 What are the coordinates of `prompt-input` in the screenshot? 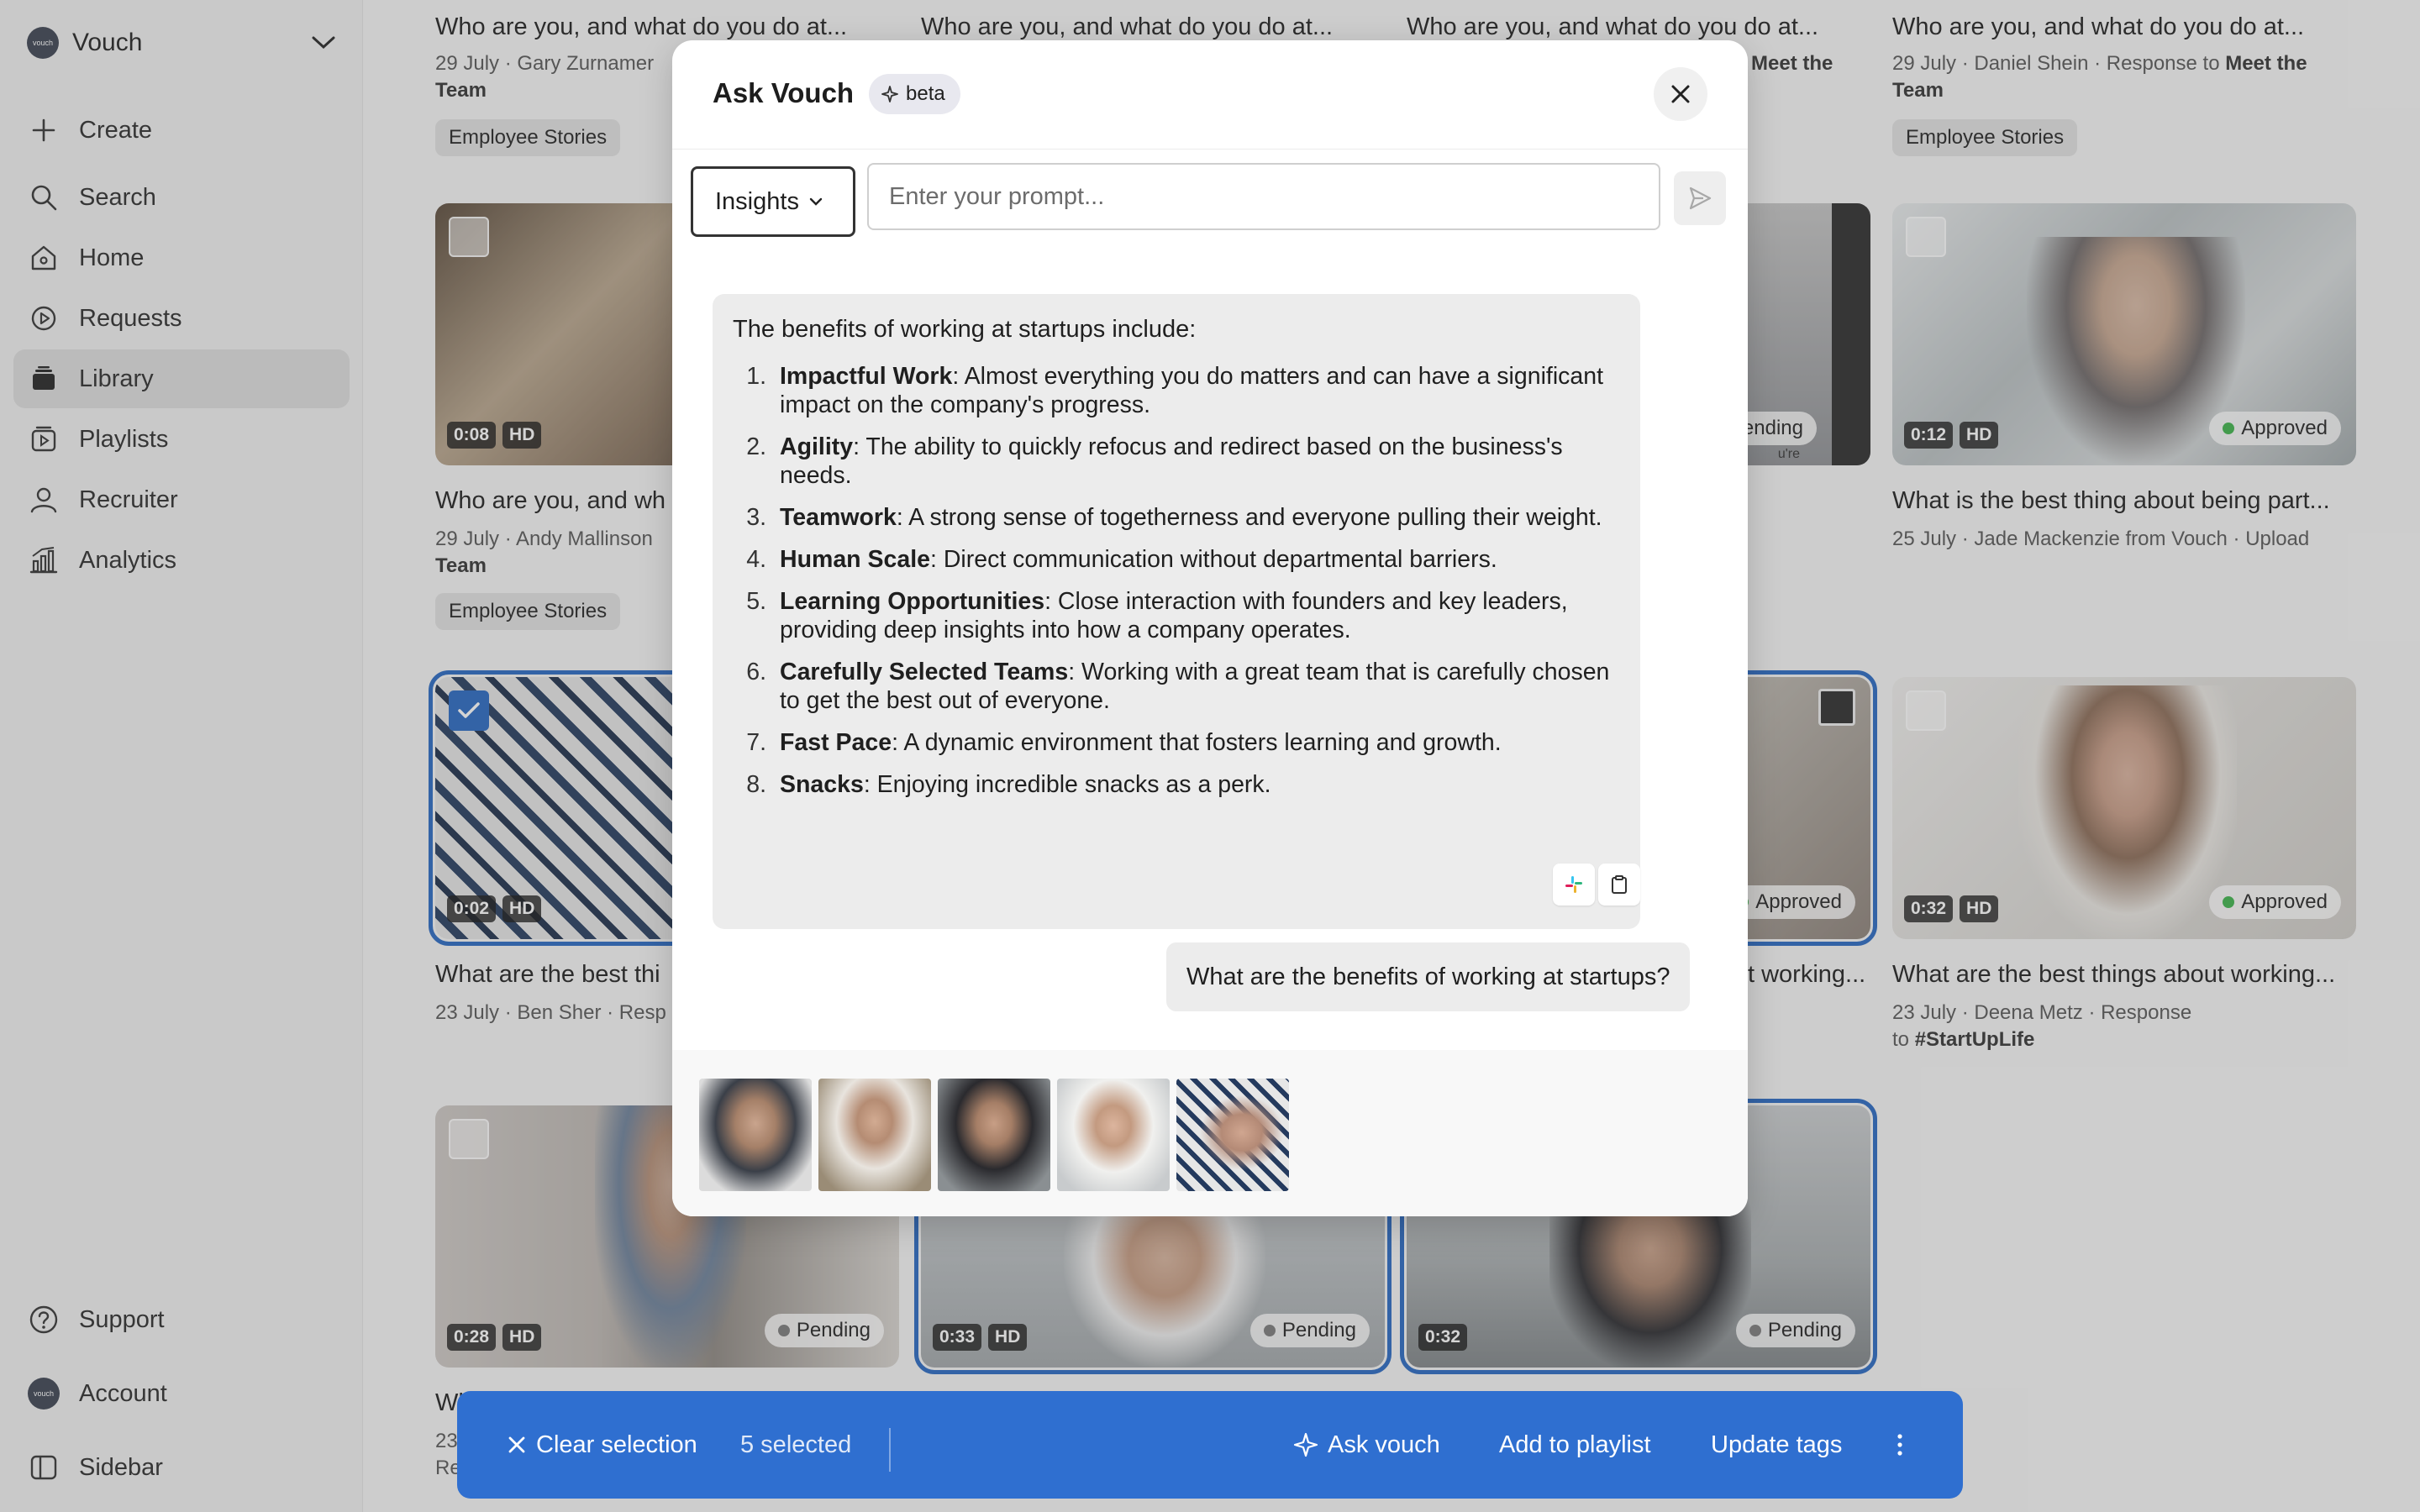 It's located at (1263, 196).